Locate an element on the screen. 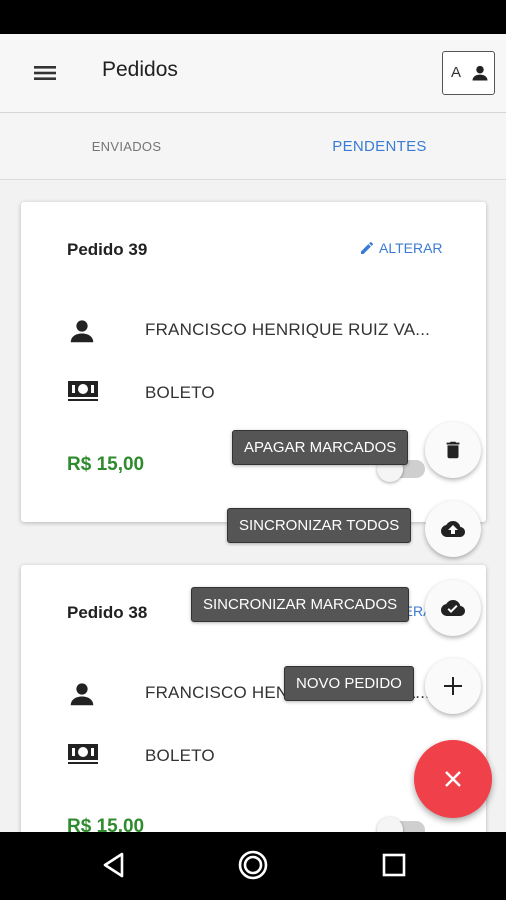  back-icon is located at coordinates (114, 865).